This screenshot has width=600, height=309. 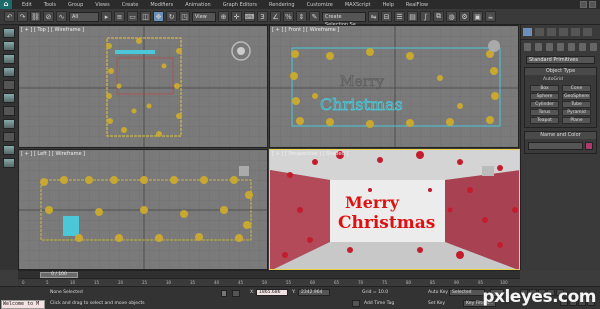 I want to click on menu-group: Group, so click(x=75, y=5).